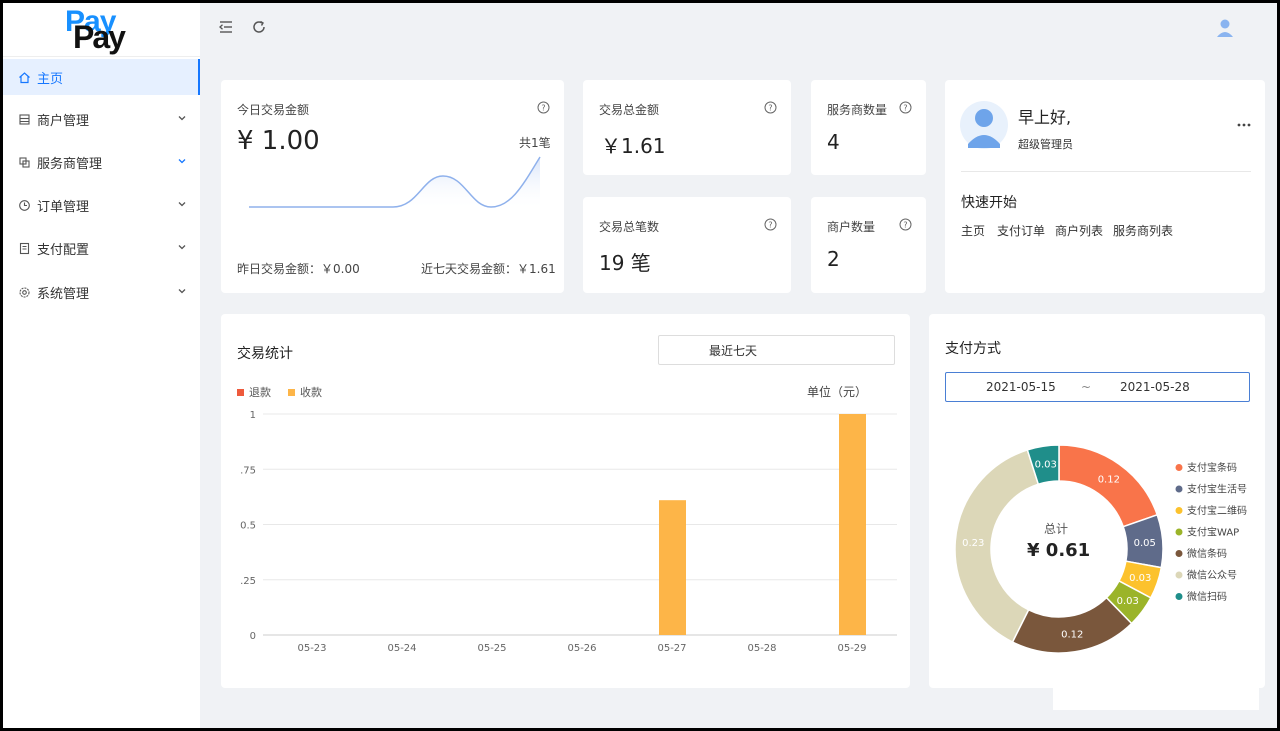 The height and width of the screenshot is (731, 1280). Describe the element at coordinates (833, 259) in the screenshot. I see `merchant-count-value: 2` at that location.